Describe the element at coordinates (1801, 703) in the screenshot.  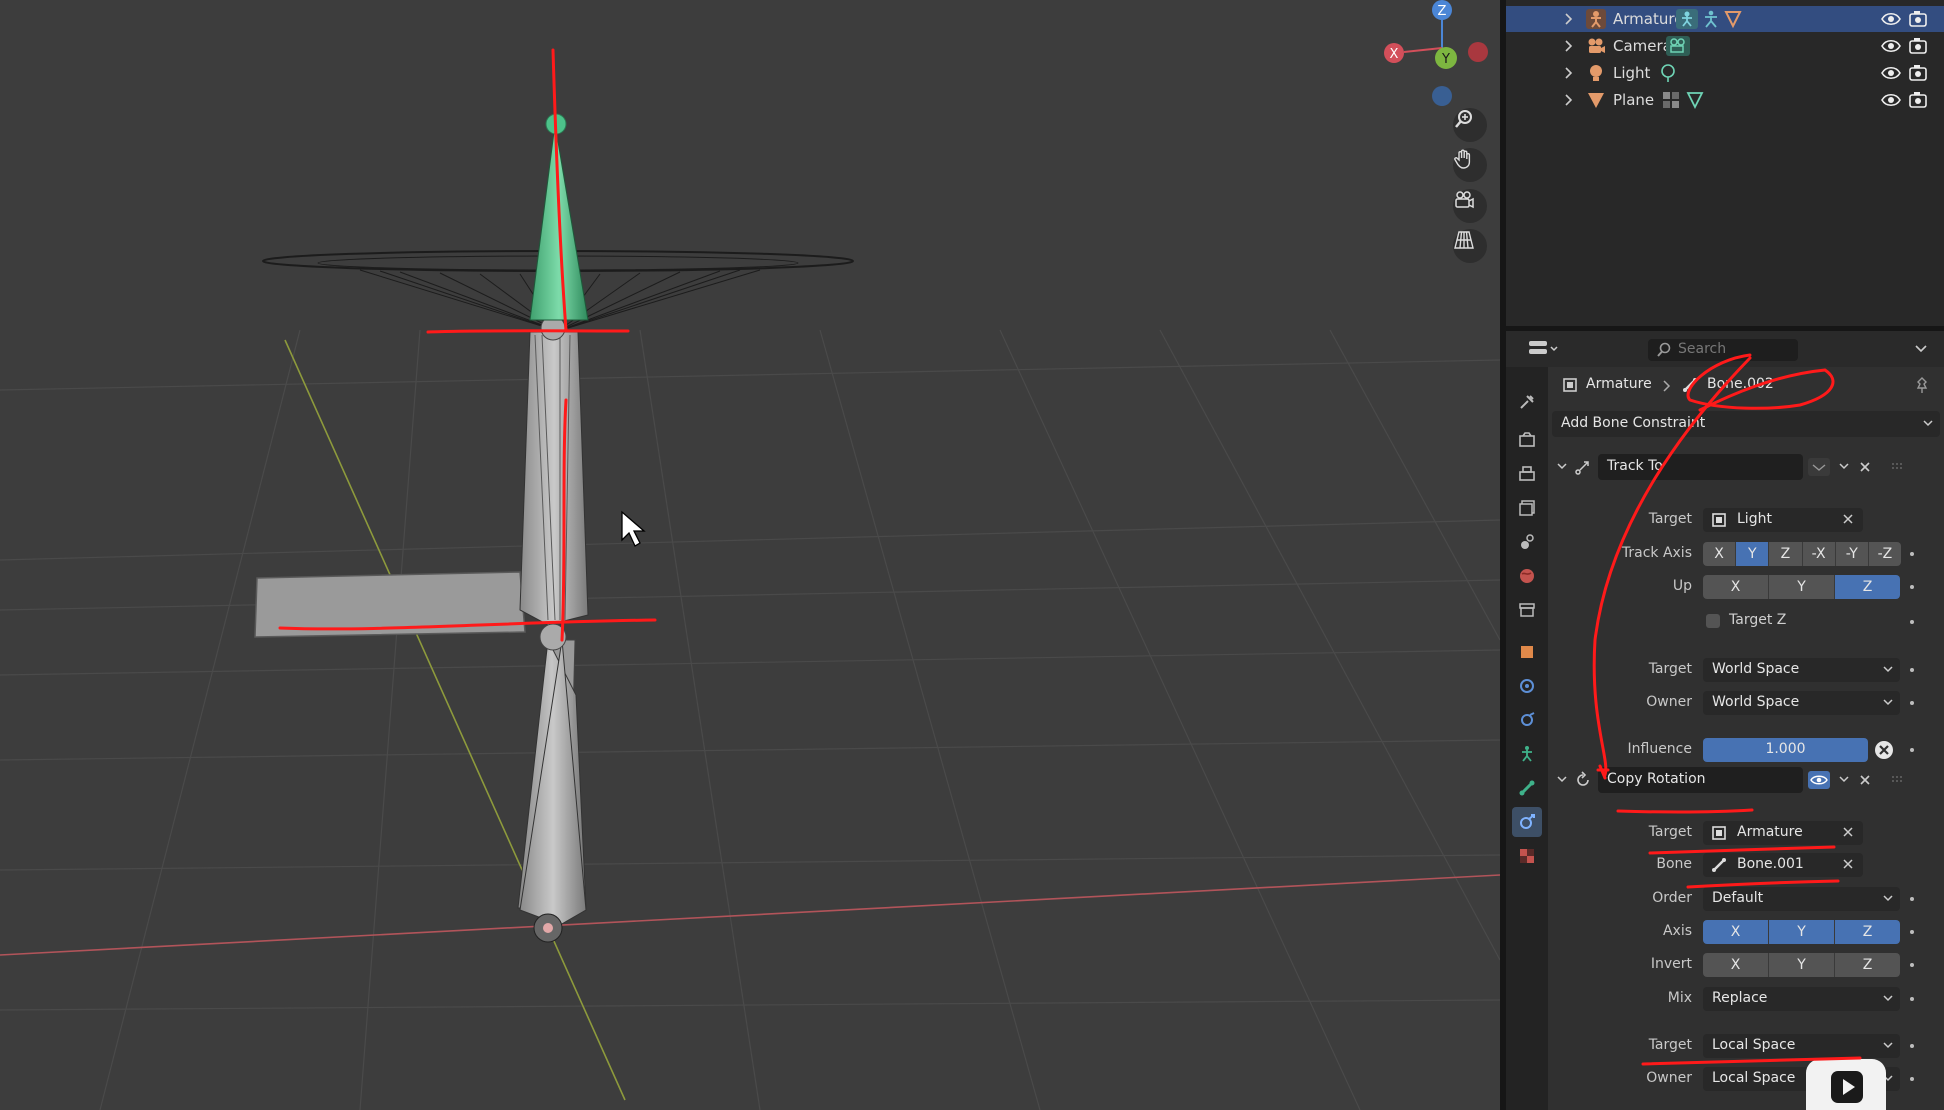
I see `track-owner-space-dropdown: World Space` at that location.